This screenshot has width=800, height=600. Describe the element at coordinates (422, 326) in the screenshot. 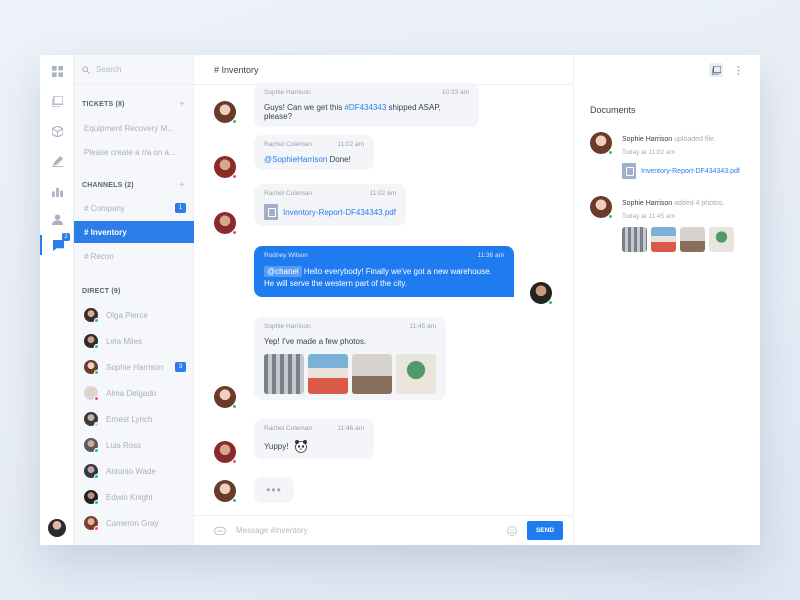

I see `message-time: 11:45 am` at that location.